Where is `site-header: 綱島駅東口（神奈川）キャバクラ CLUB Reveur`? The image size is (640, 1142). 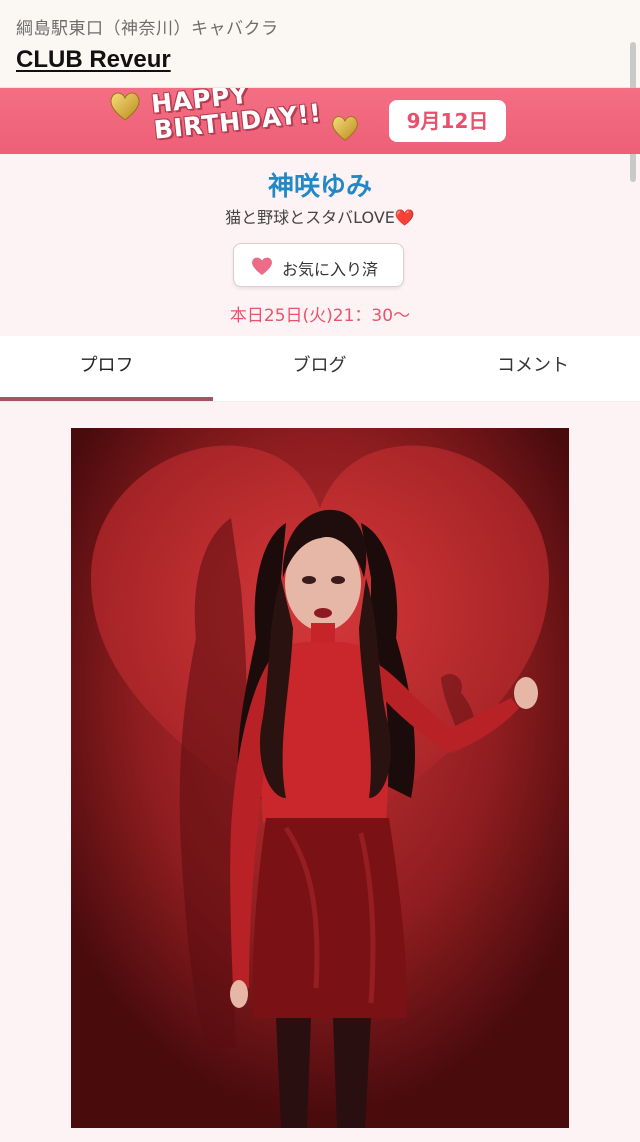 site-header: 綱島駅東口（神奈川）キャバクラ CLUB Reveur is located at coordinates (320, 44).